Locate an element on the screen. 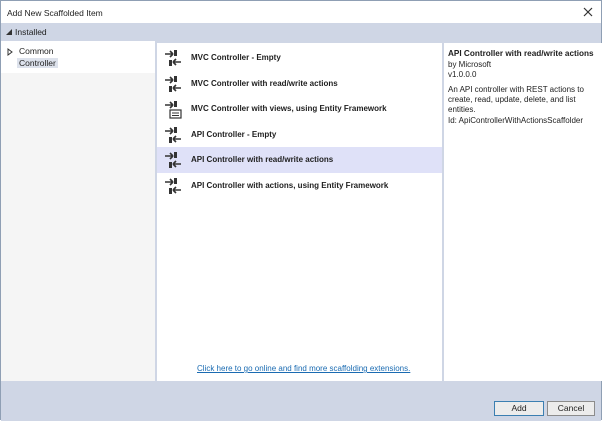 The image size is (602, 421). template-label: API Controller with read/write actions is located at coordinates (262, 159).